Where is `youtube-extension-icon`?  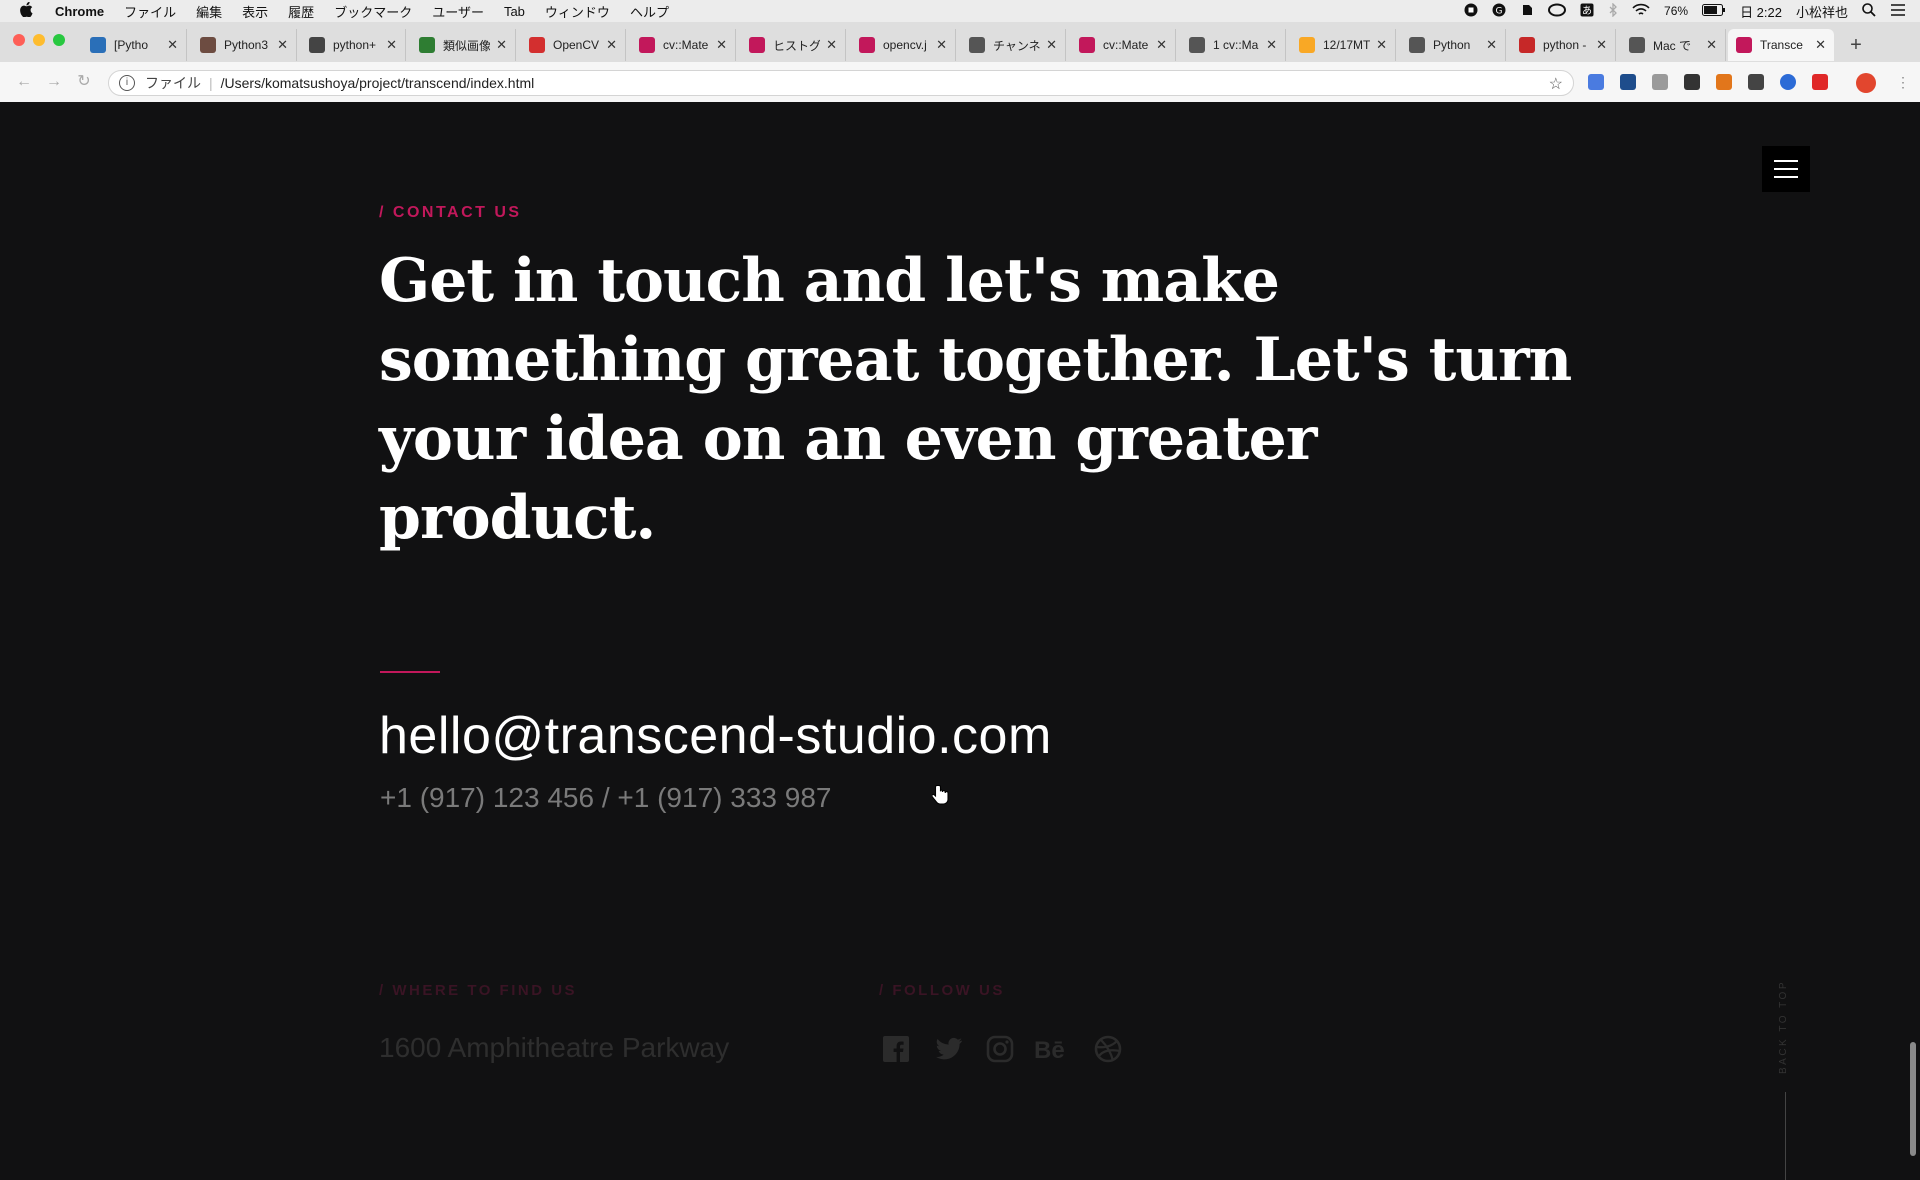
youtube-extension-icon is located at coordinates (1820, 82).